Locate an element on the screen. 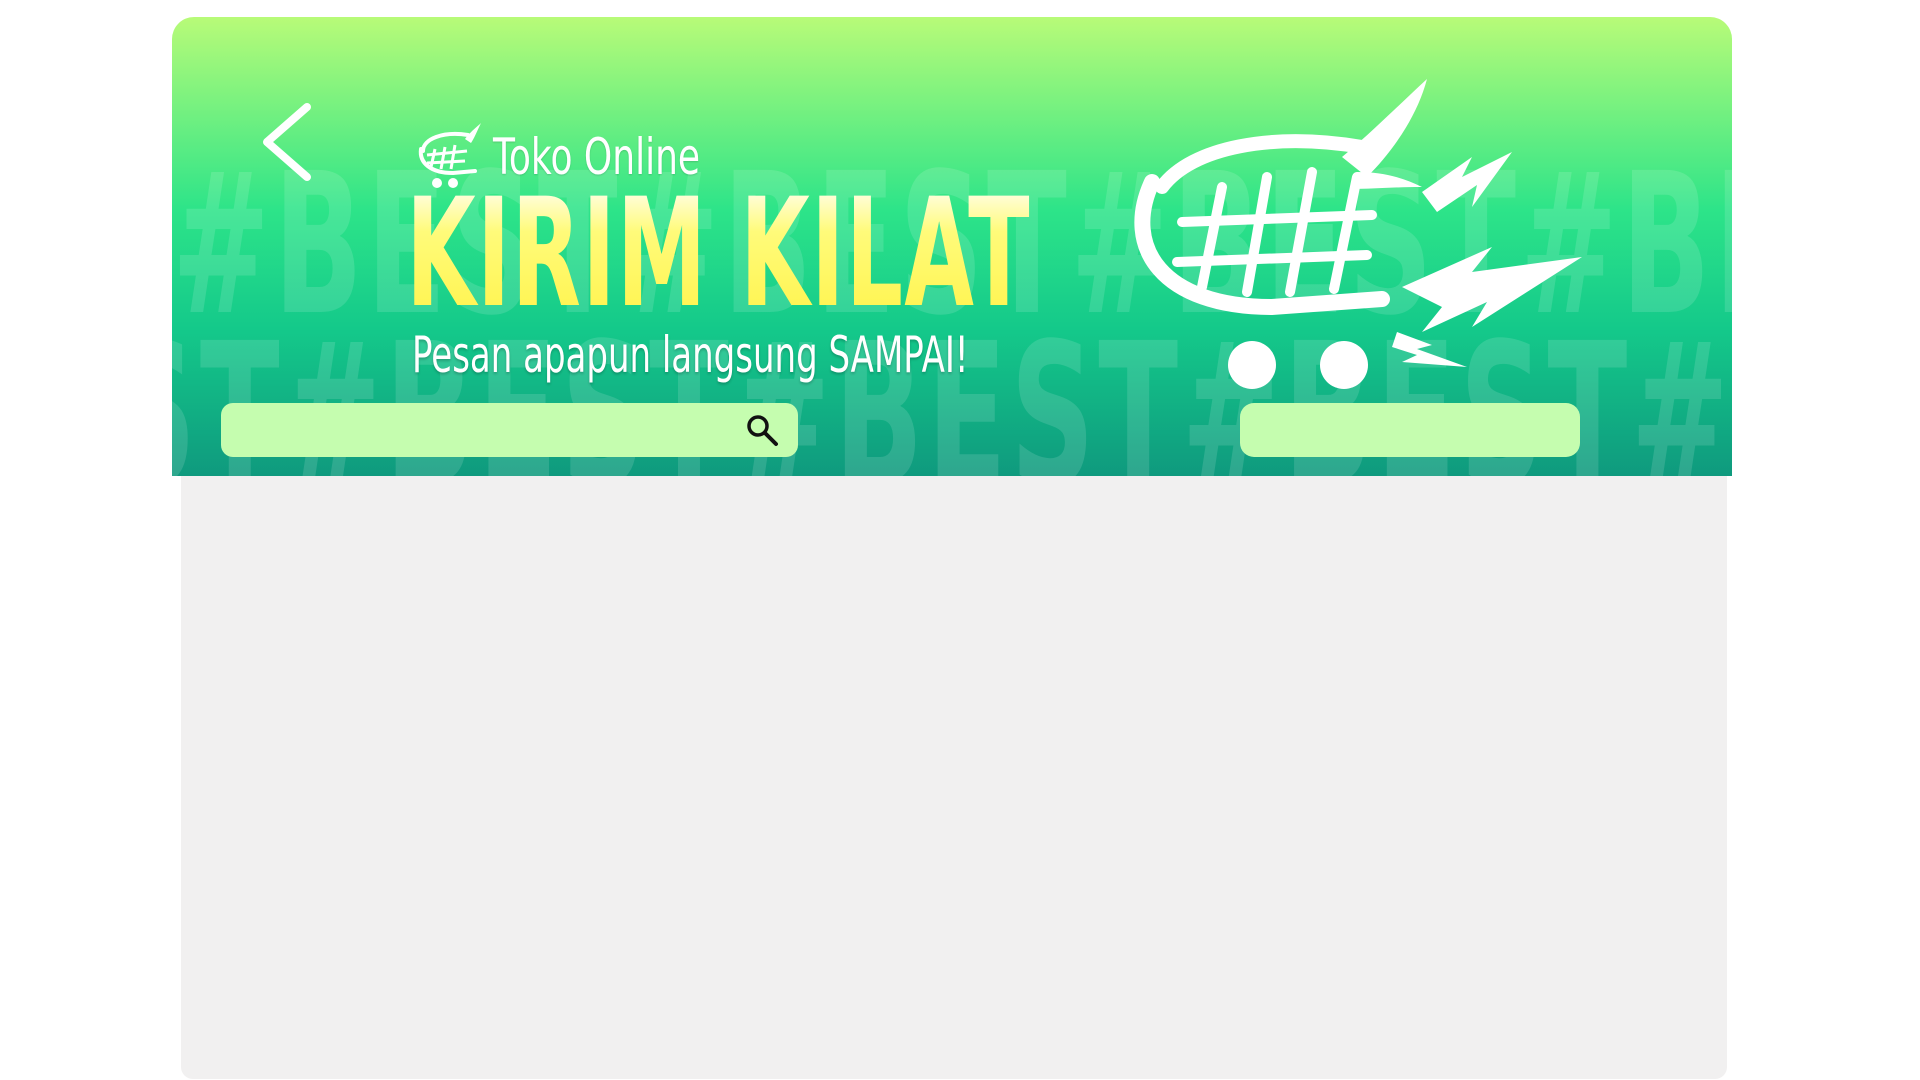 This screenshot has width=1920, height=1080. search-bar is located at coordinates (509, 430).